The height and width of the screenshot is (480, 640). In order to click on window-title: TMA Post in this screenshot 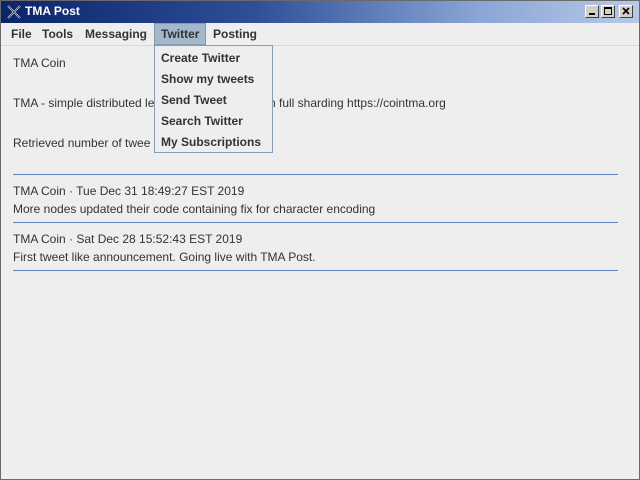, I will do `click(52, 11)`.